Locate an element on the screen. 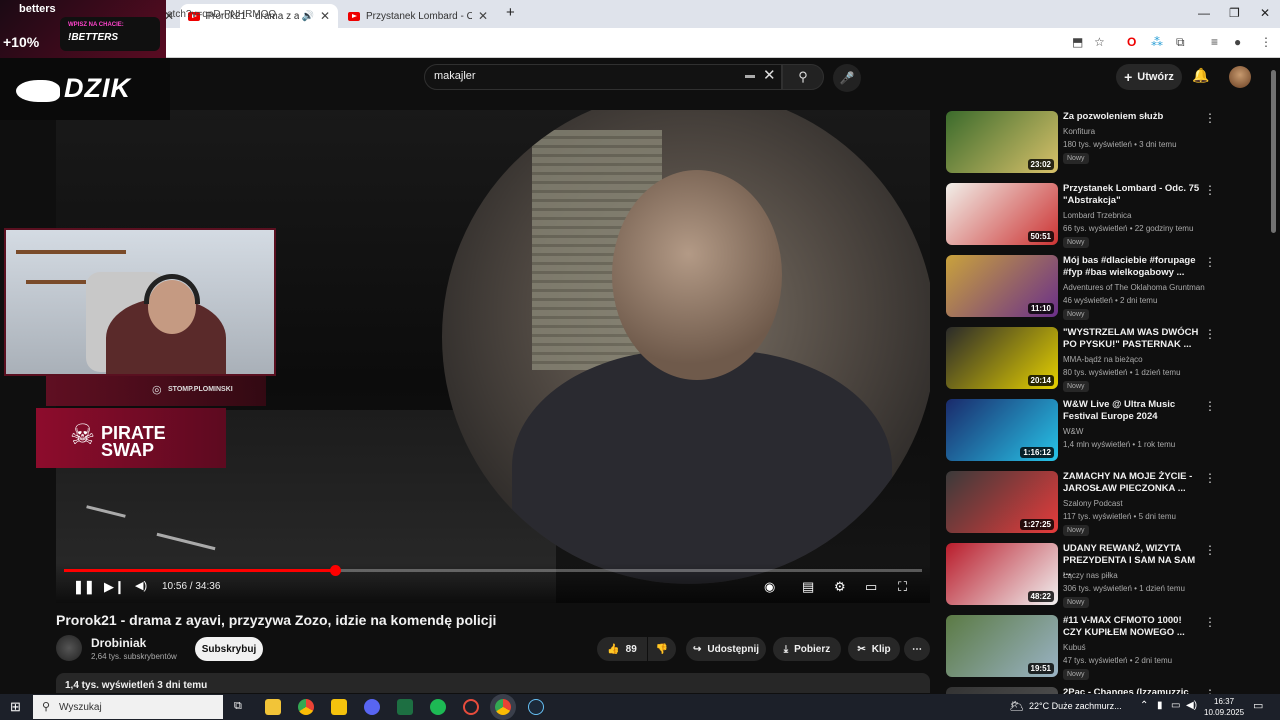  recommendation-thumbnail: 23:02 is located at coordinates (1002, 142).